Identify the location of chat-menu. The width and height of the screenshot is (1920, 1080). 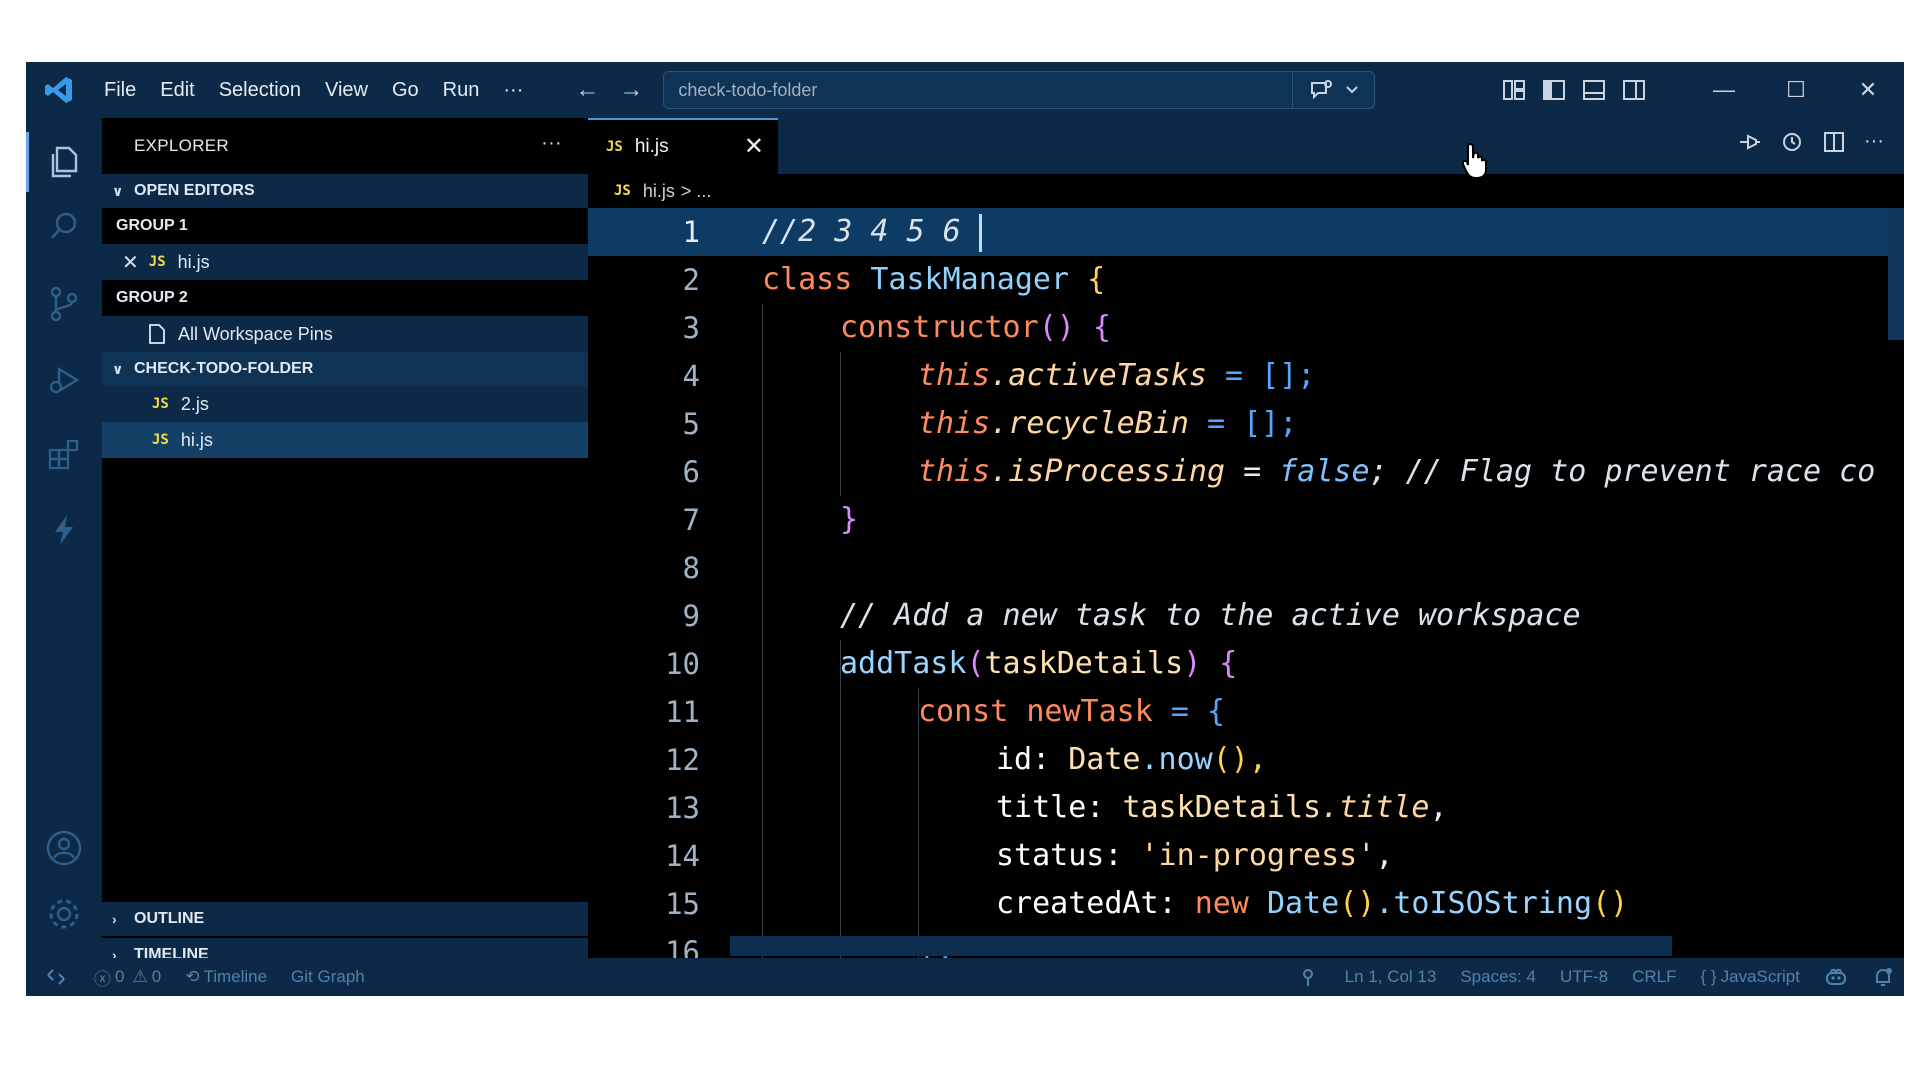
(1333, 90).